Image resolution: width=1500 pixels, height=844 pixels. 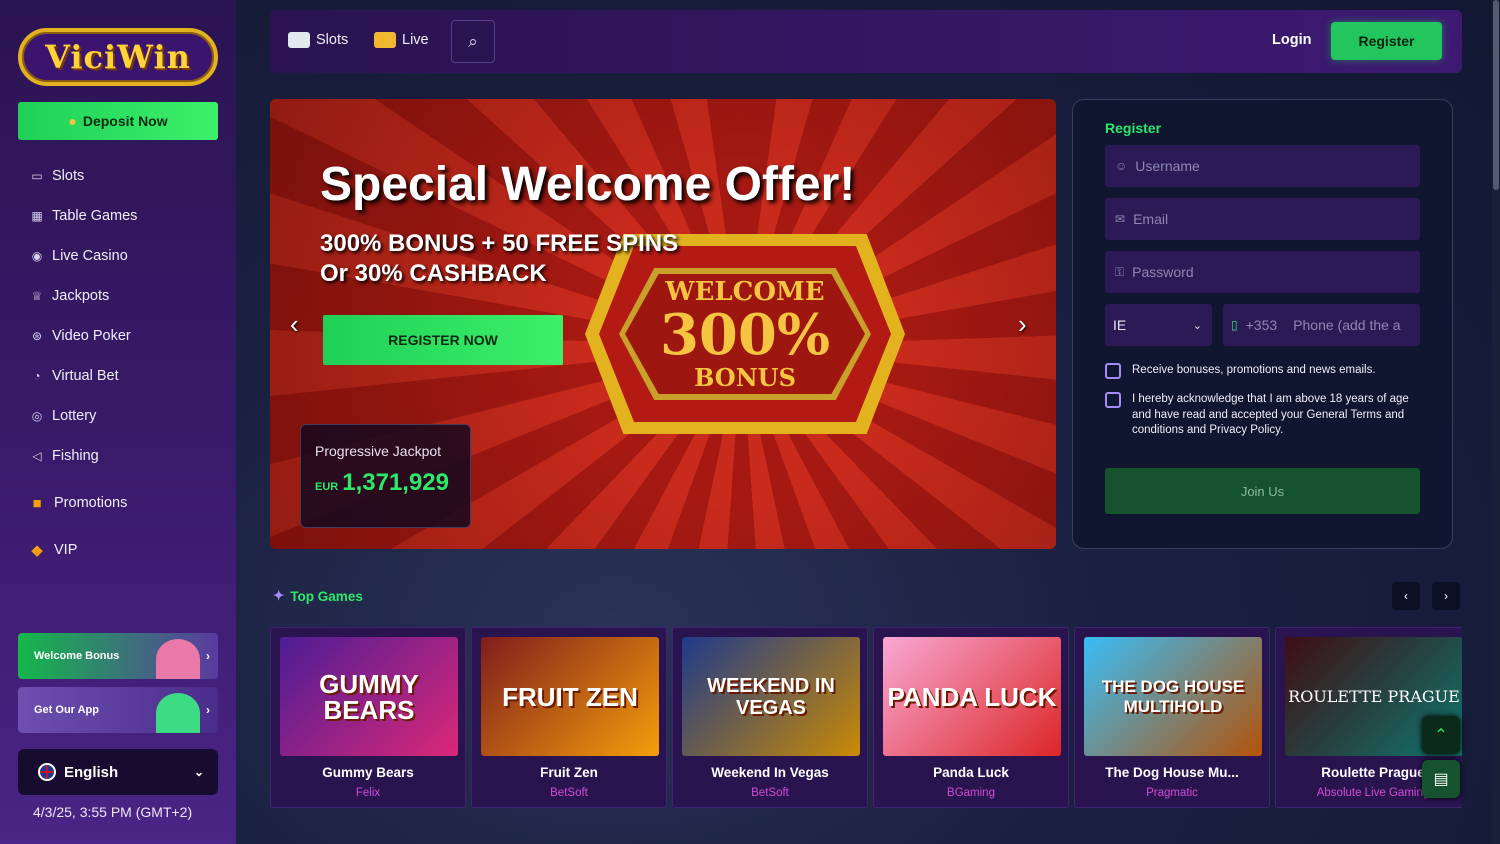 What do you see at coordinates (91, 336) in the screenshot?
I see `sidebar-item-label: Video Poker` at bounding box center [91, 336].